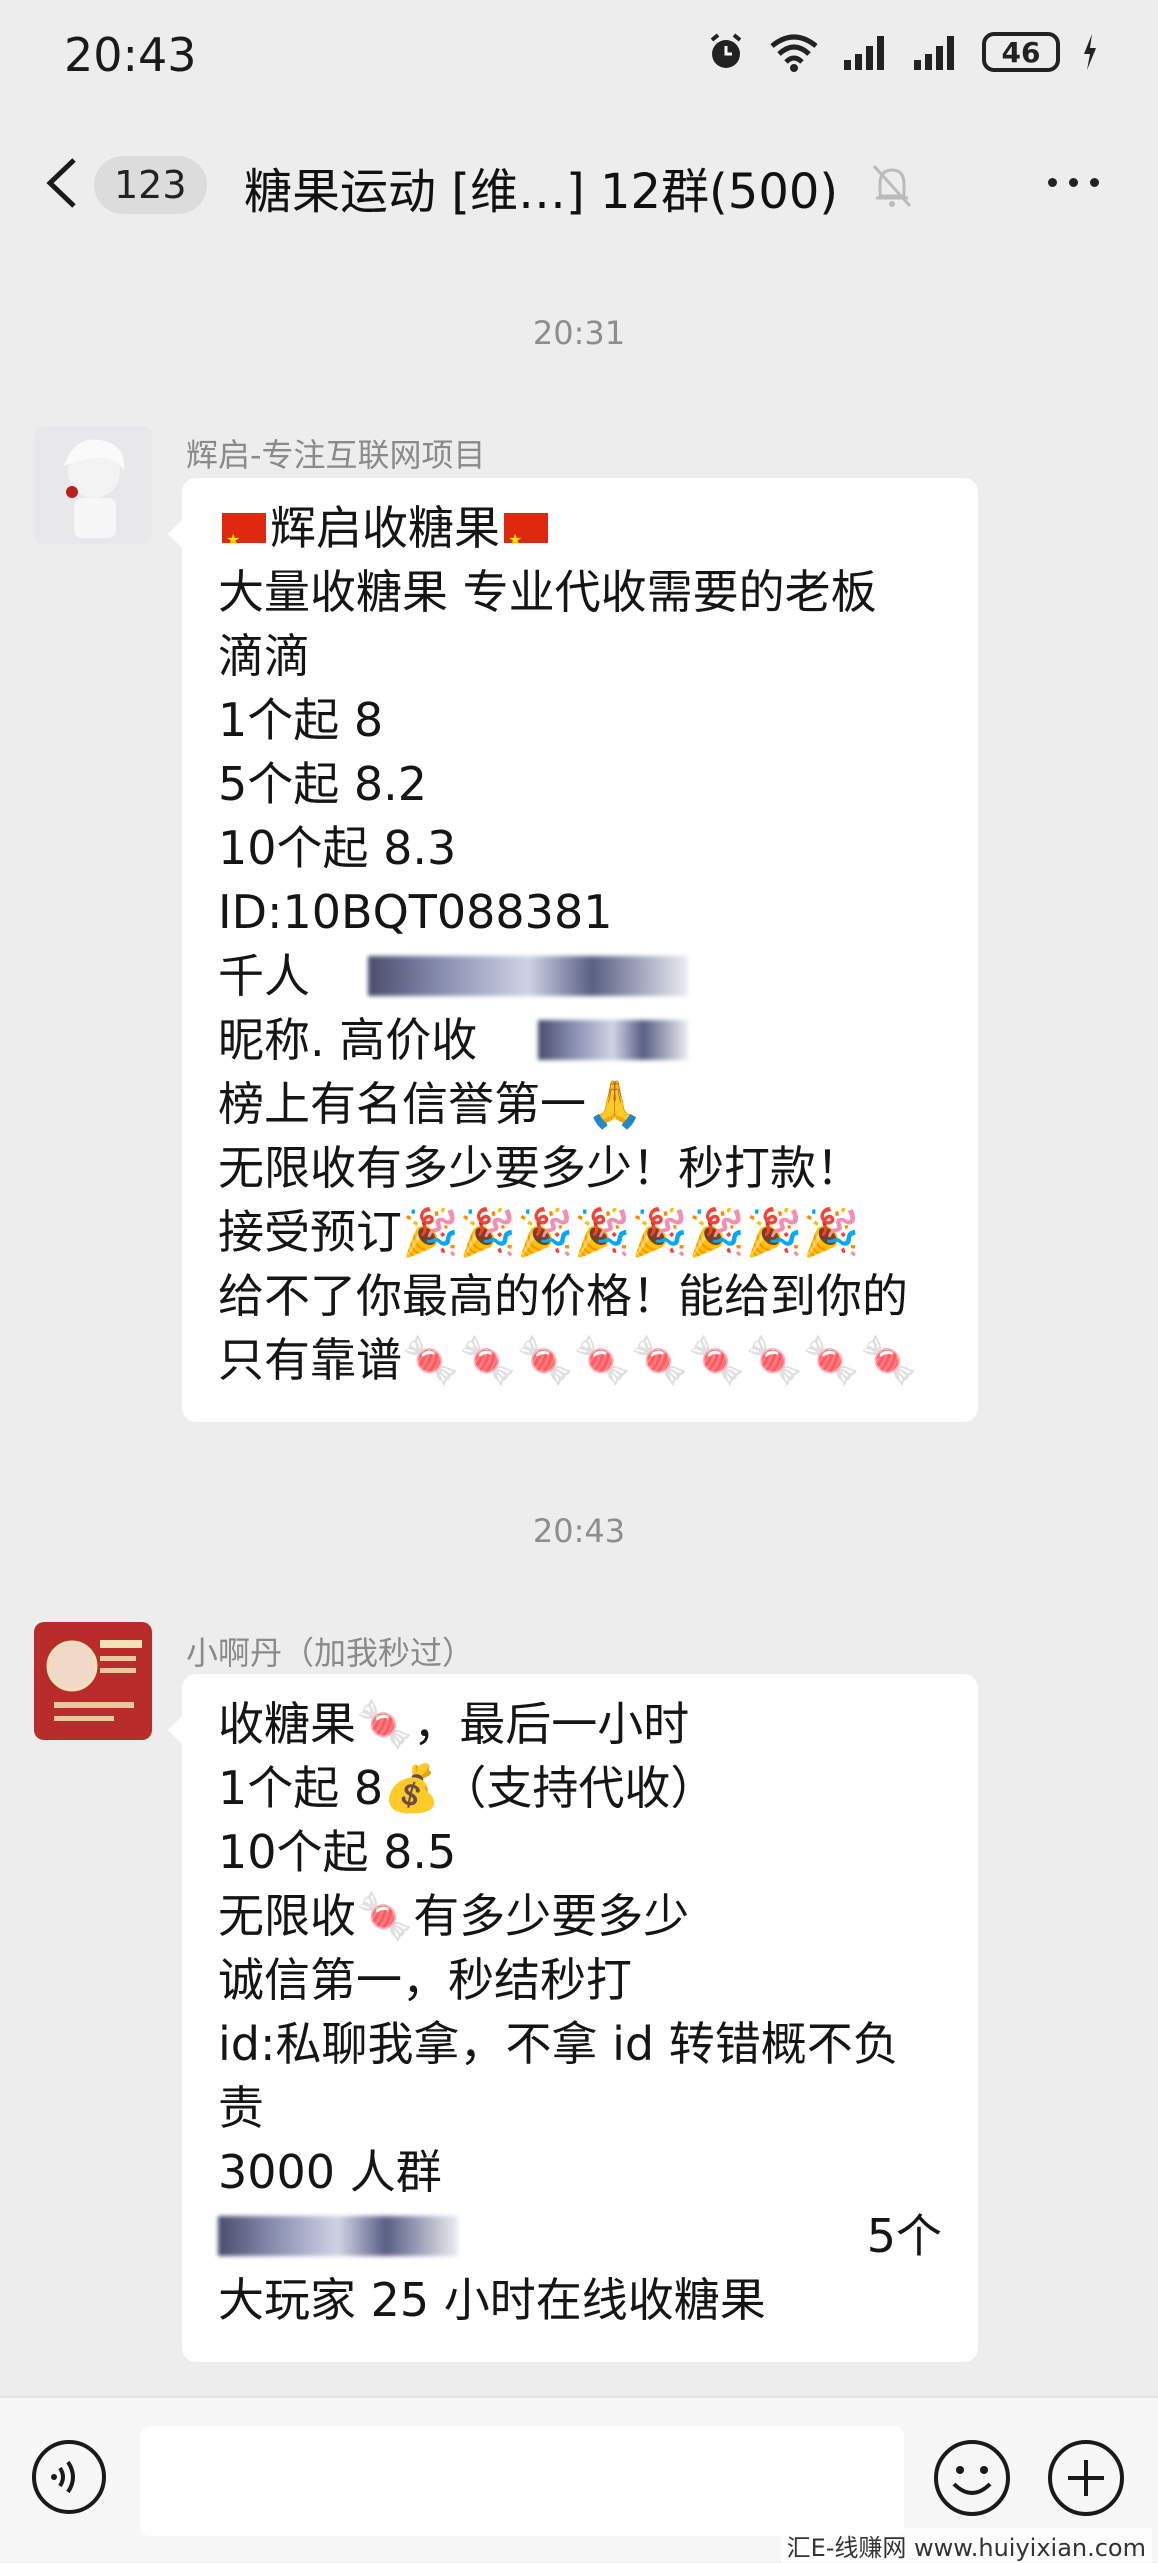 The height and width of the screenshot is (2563, 1158). I want to click on message-line: 1个起 8, so click(301, 720).